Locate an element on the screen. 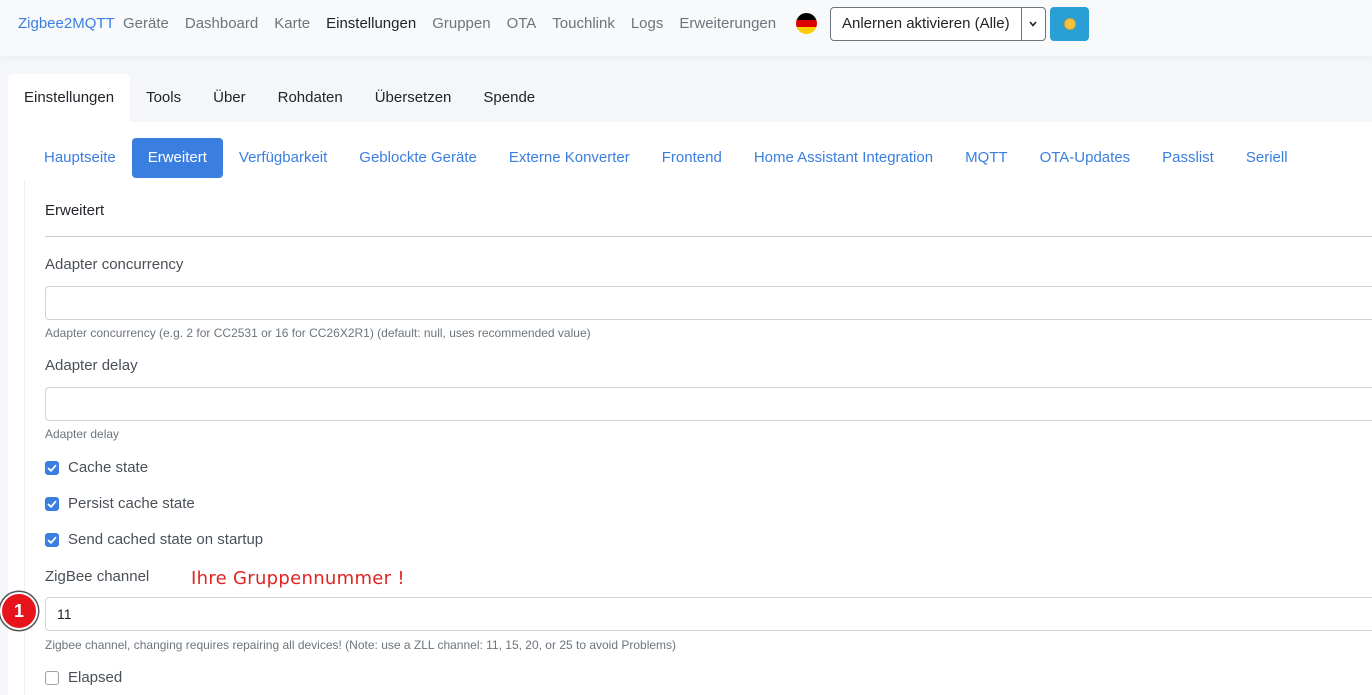 This screenshot has width=1372, height=695. send-cached-state-checkbox is located at coordinates (52, 539).